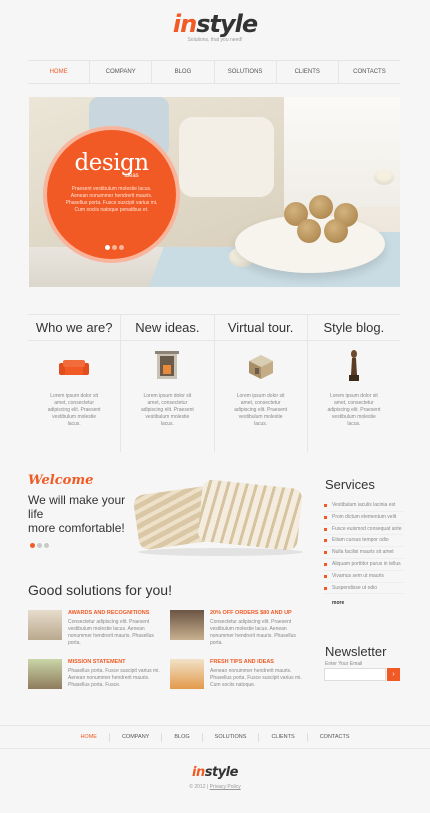 The image size is (430, 813). Describe the element at coordinates (242, 662) in the screenshot. I see `solution-title: FRESH TIPS AND IDEAS` at that location.